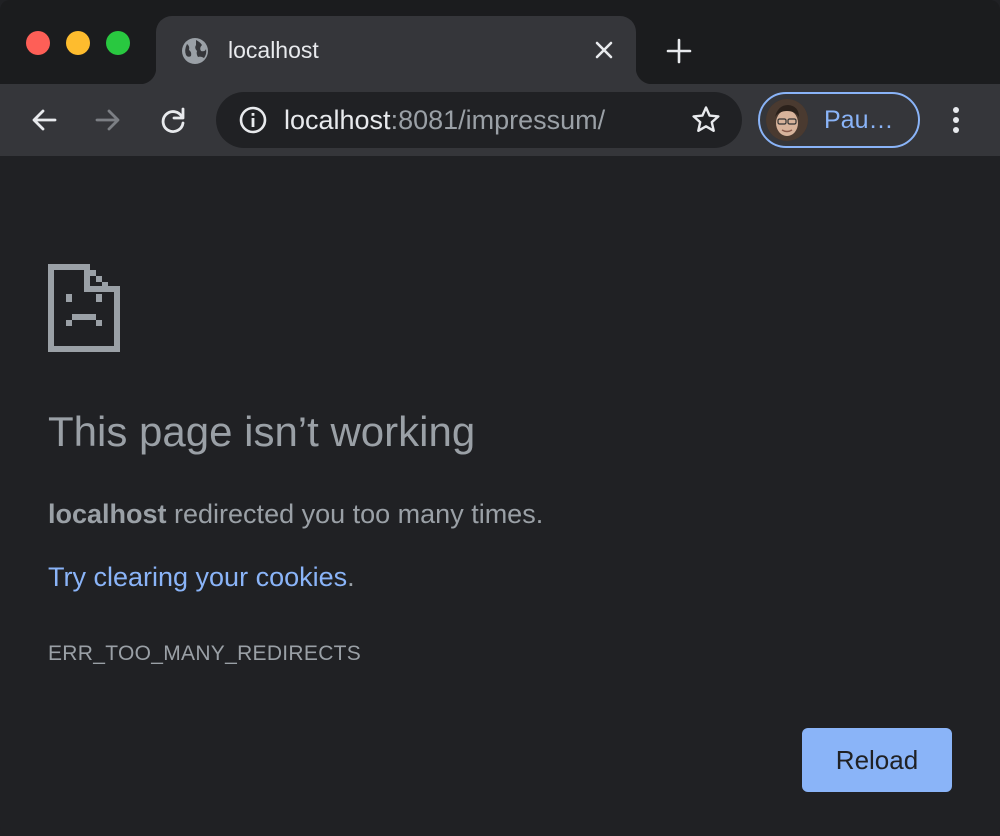  Describe the element at coordinates (956, 120) in the screenshot. I see `kebab-menu-icon` at that location.